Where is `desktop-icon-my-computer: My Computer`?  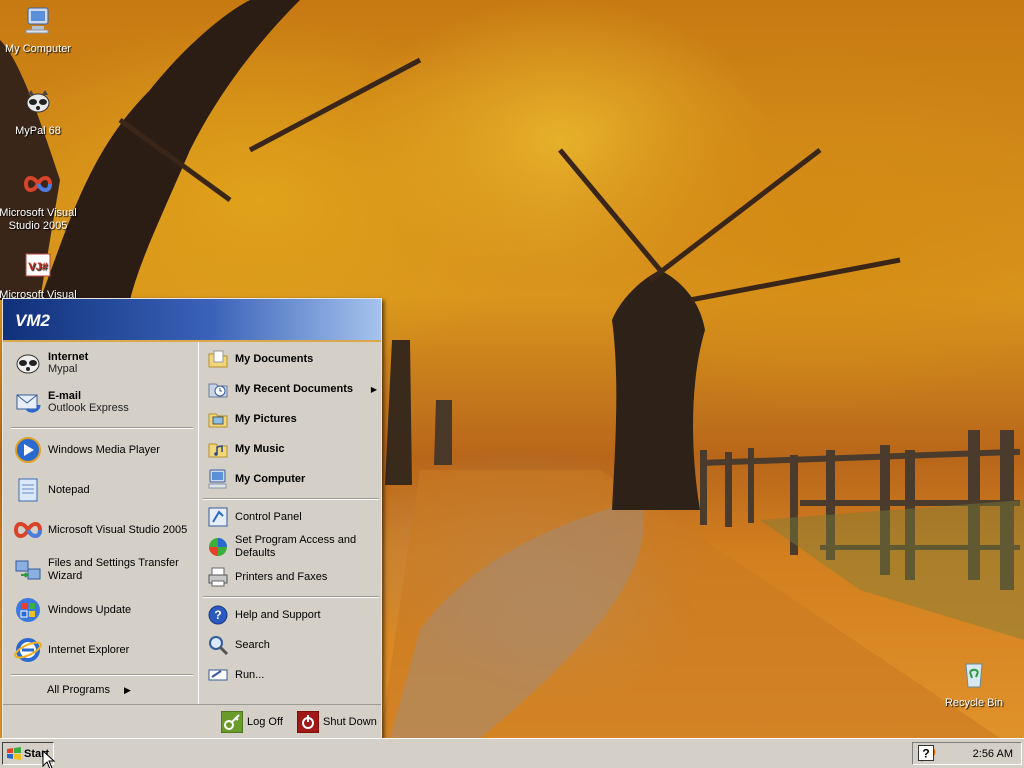 desktop-icon-my-computer: My Computer is located at coordinates (39, 30).